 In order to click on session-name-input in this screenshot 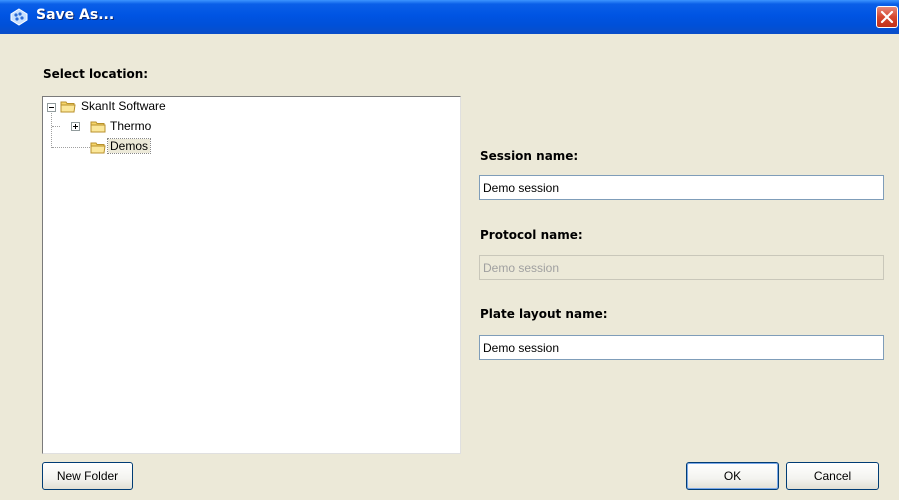, I will do `click(681, 187)`.